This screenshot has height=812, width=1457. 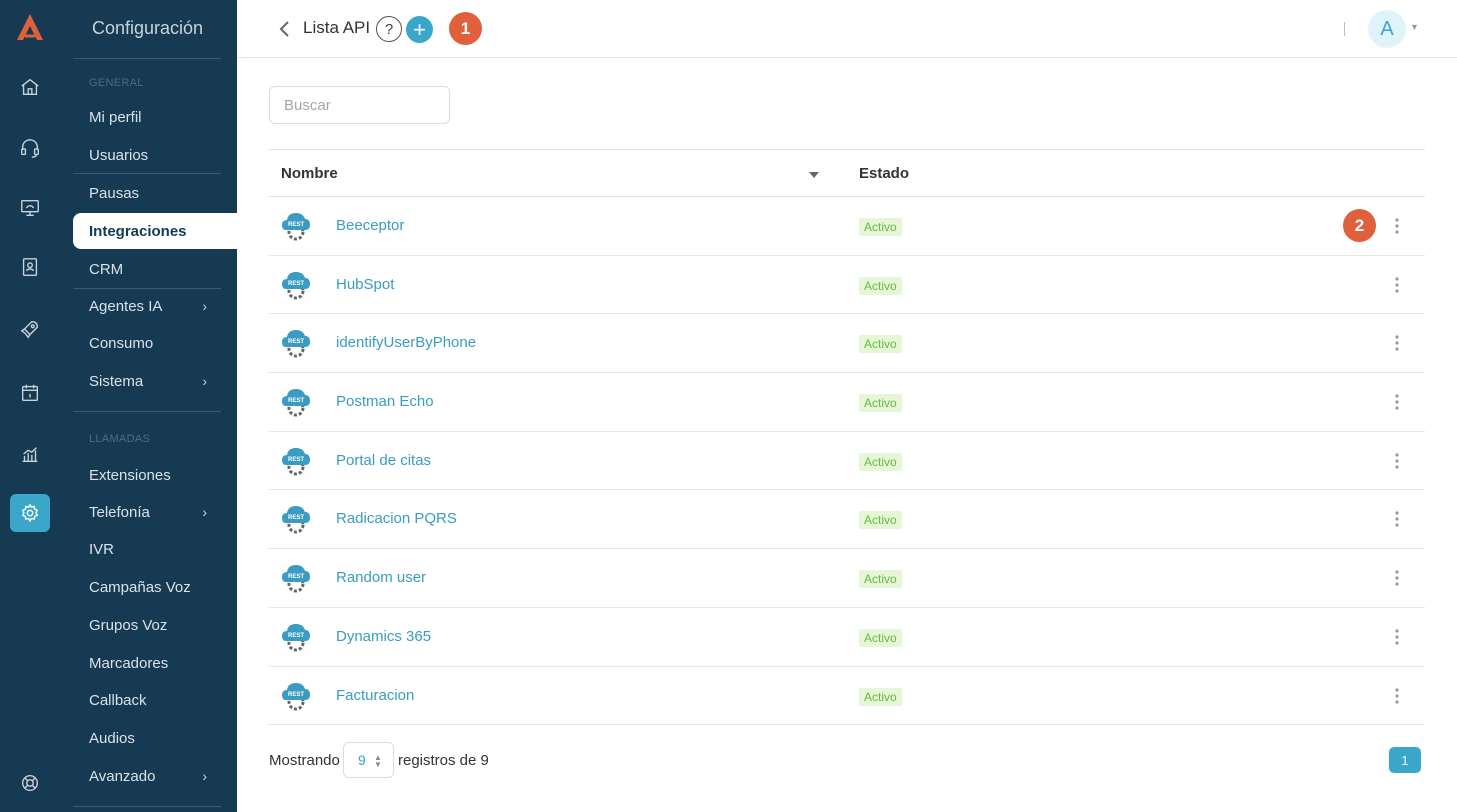 What do you see at coordinates (30, 454) in the screenshot?
I see `analytics-icon` at bounding box center [30, 454].